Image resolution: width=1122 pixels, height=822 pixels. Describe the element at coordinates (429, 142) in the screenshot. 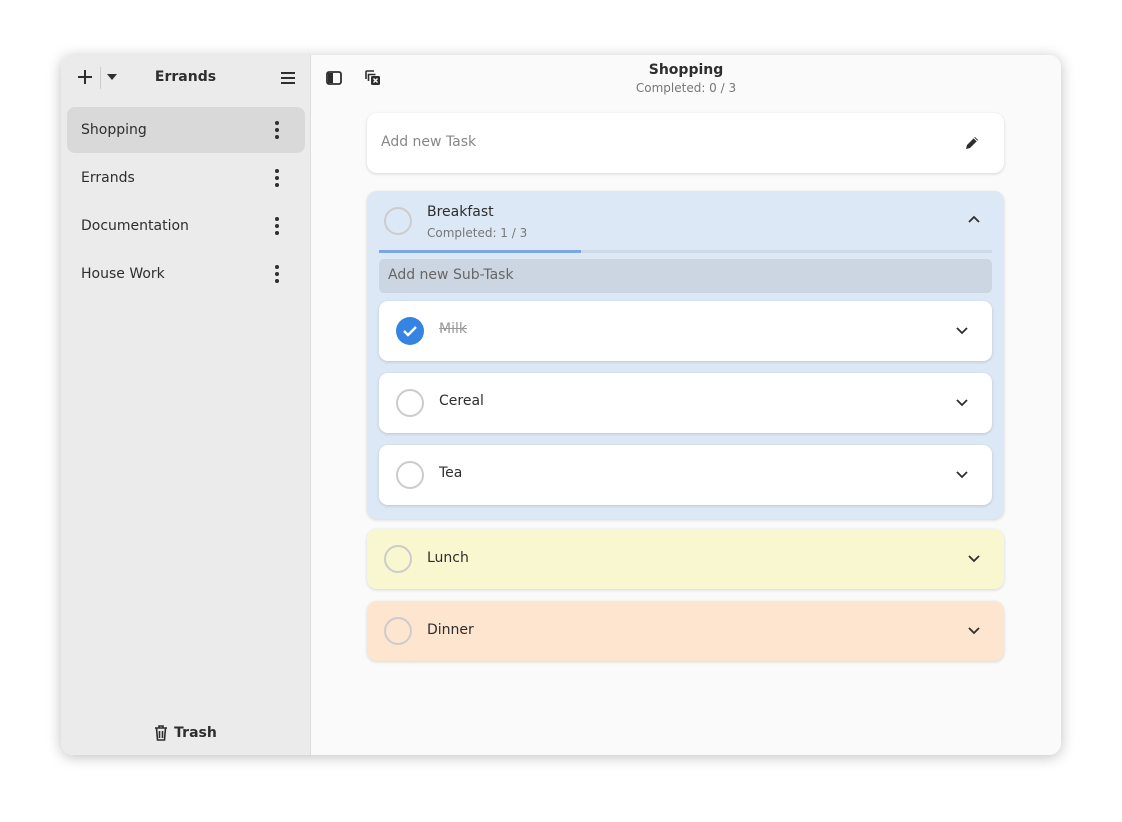

I see `new-task-placeholder: Add new Task` at that location.